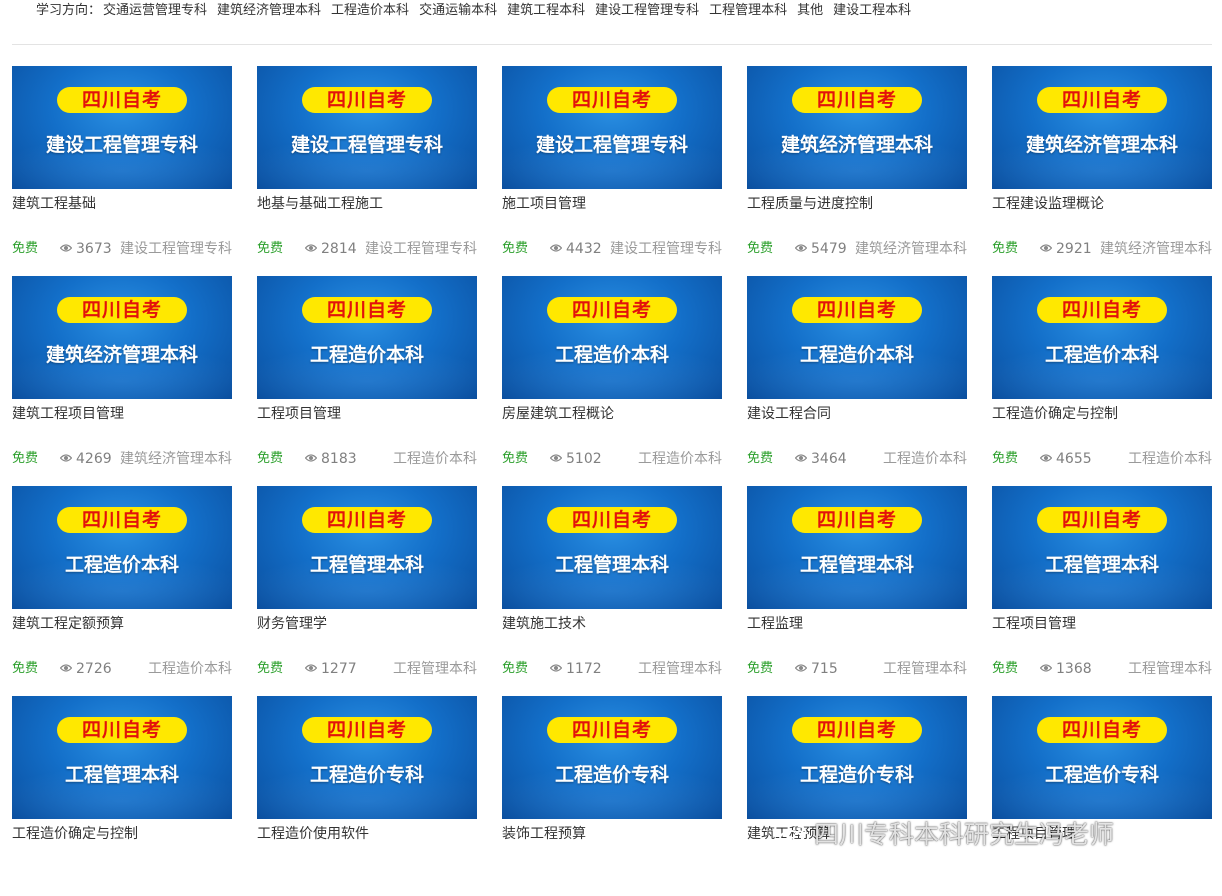 The height and width of the screenshot is (896, 1222). I want to click on course-card: 四川自考 工程管理本科 工程项目管理 免费 1368 工程管理本科, so click(1102, 586).